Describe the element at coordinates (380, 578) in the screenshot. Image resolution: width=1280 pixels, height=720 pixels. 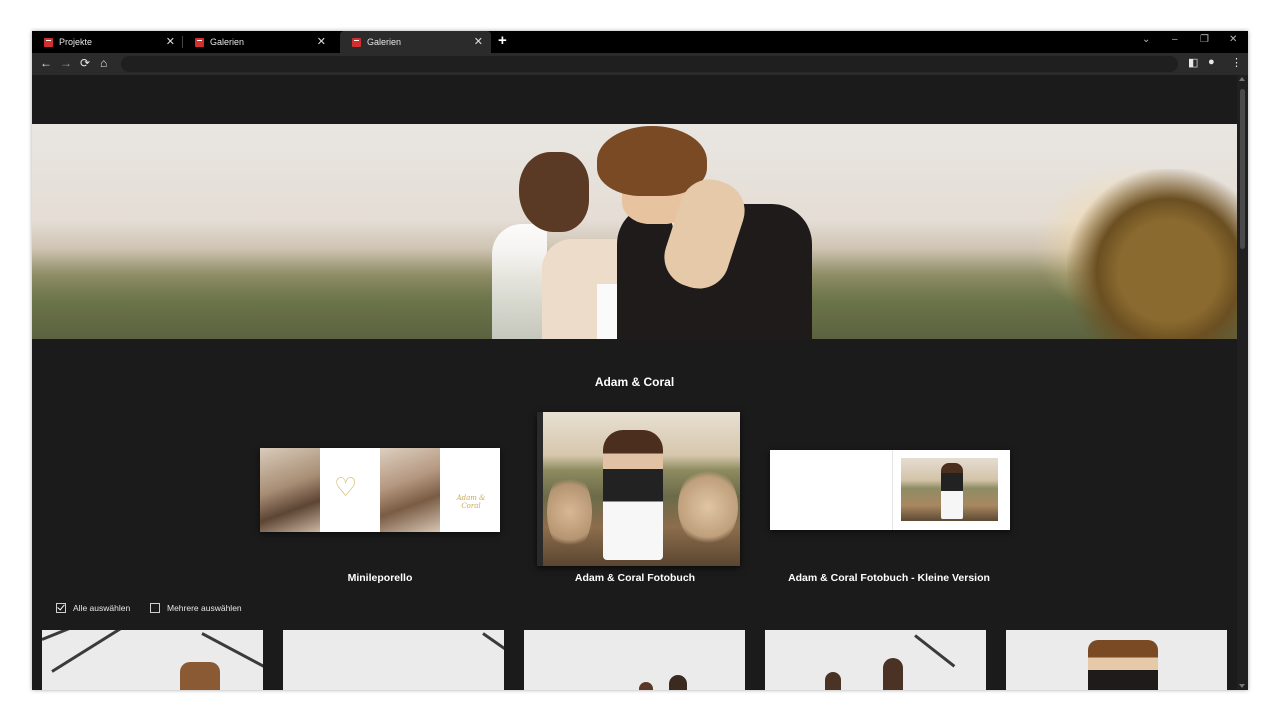
I see `product-label-minileporello: Minileporello` at that location.